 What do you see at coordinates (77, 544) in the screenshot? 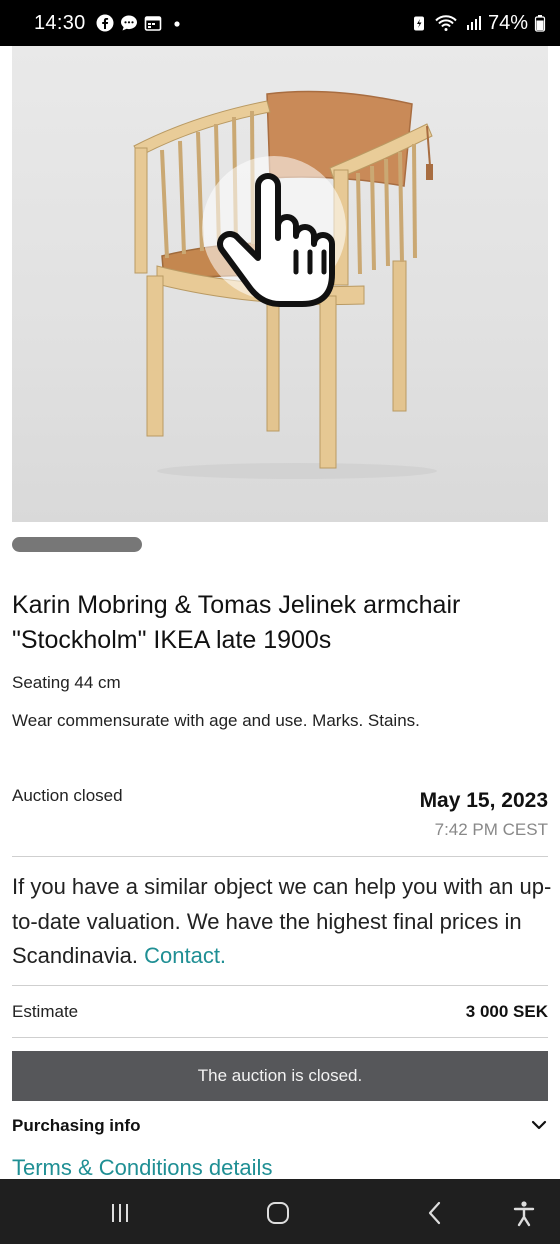
I see `image-carousel-indicator` at bounding box center [77, 544].